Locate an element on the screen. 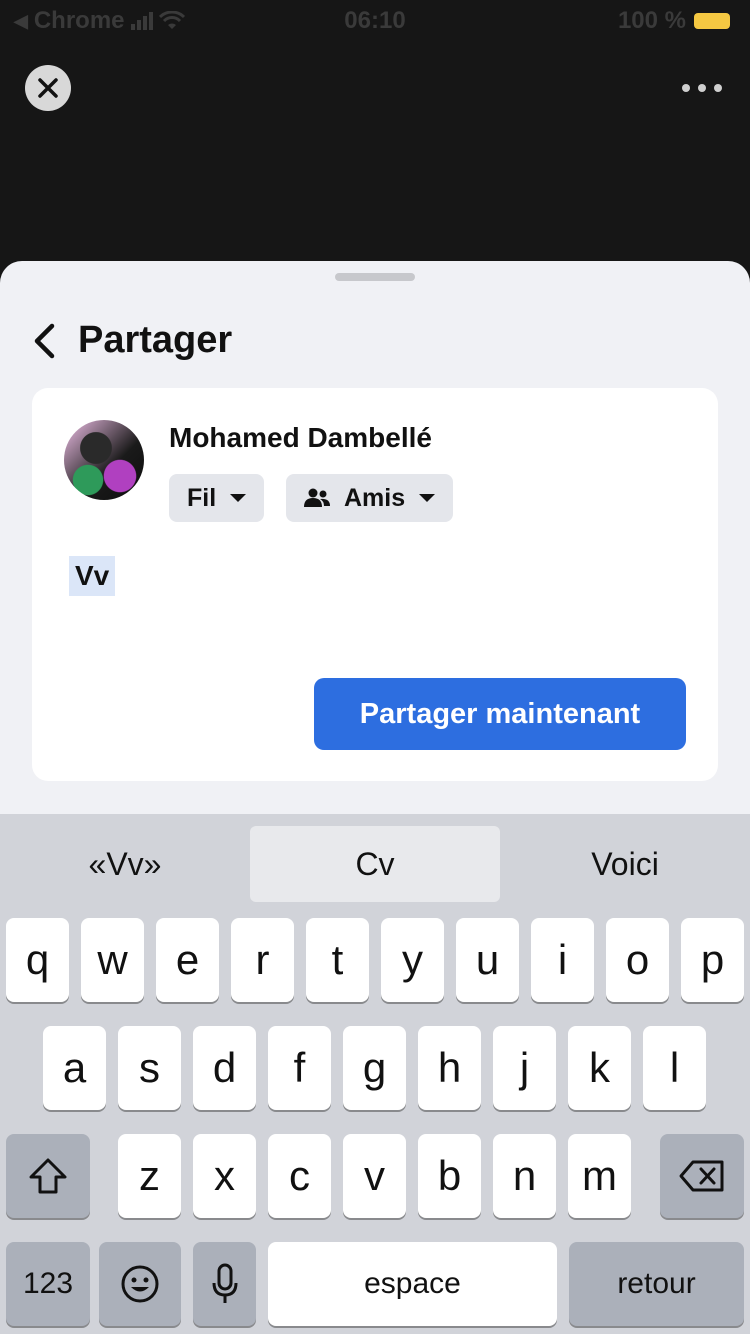  key-d: d is located at coordinates (224, 1068).